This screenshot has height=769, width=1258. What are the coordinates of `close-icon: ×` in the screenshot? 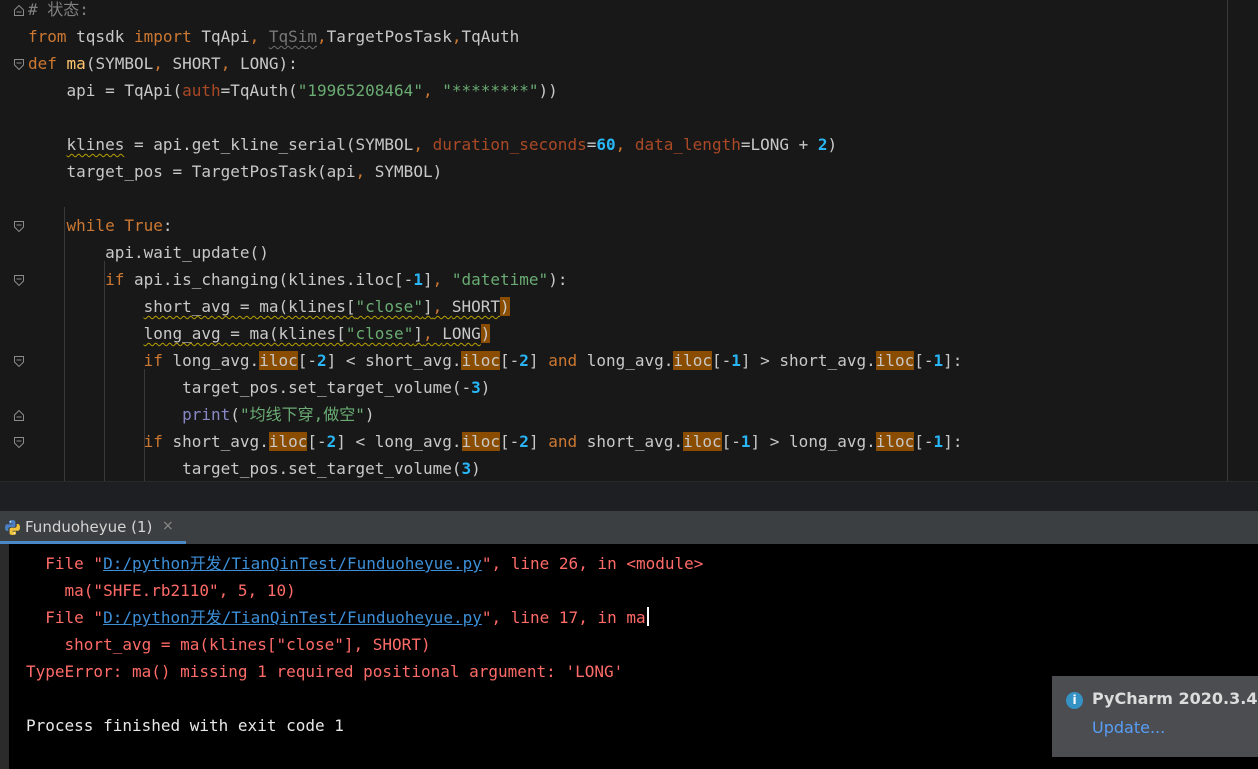 It's located at (168, 526).